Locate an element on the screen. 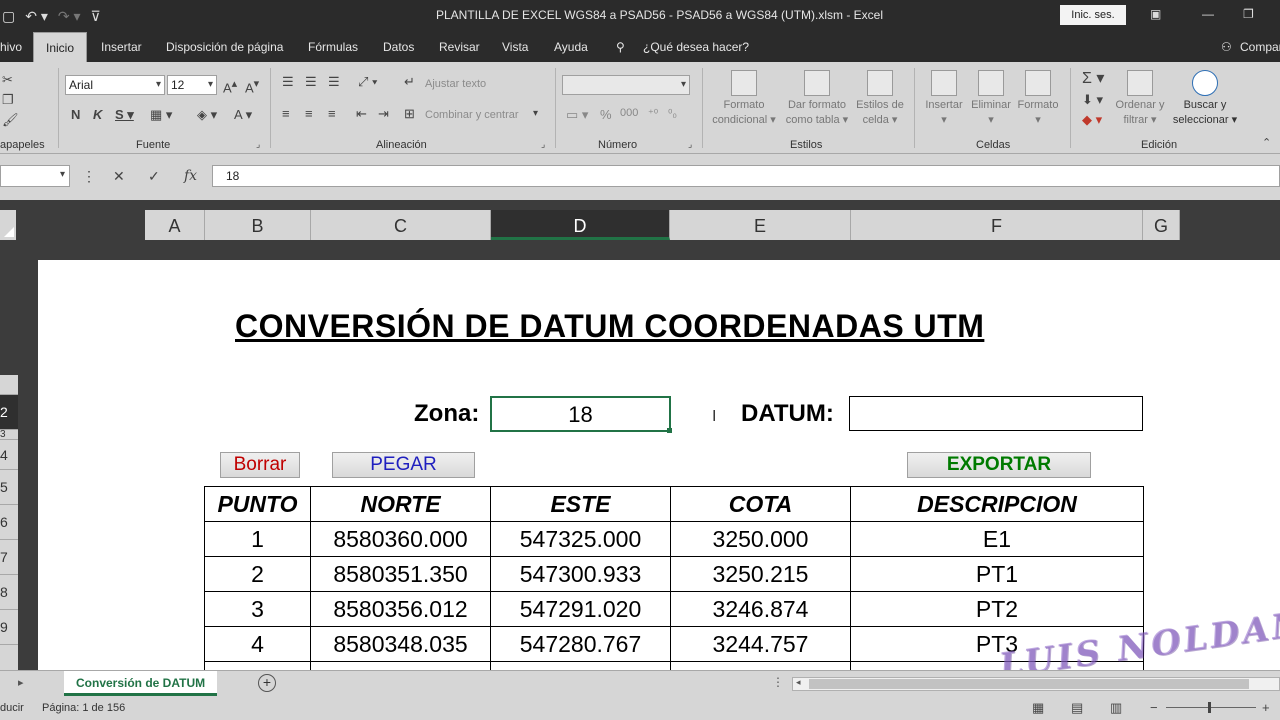 The image size is (1280, 720). increase-decimal-icon: ⁺⁰ is located at coordinates (653, 113).